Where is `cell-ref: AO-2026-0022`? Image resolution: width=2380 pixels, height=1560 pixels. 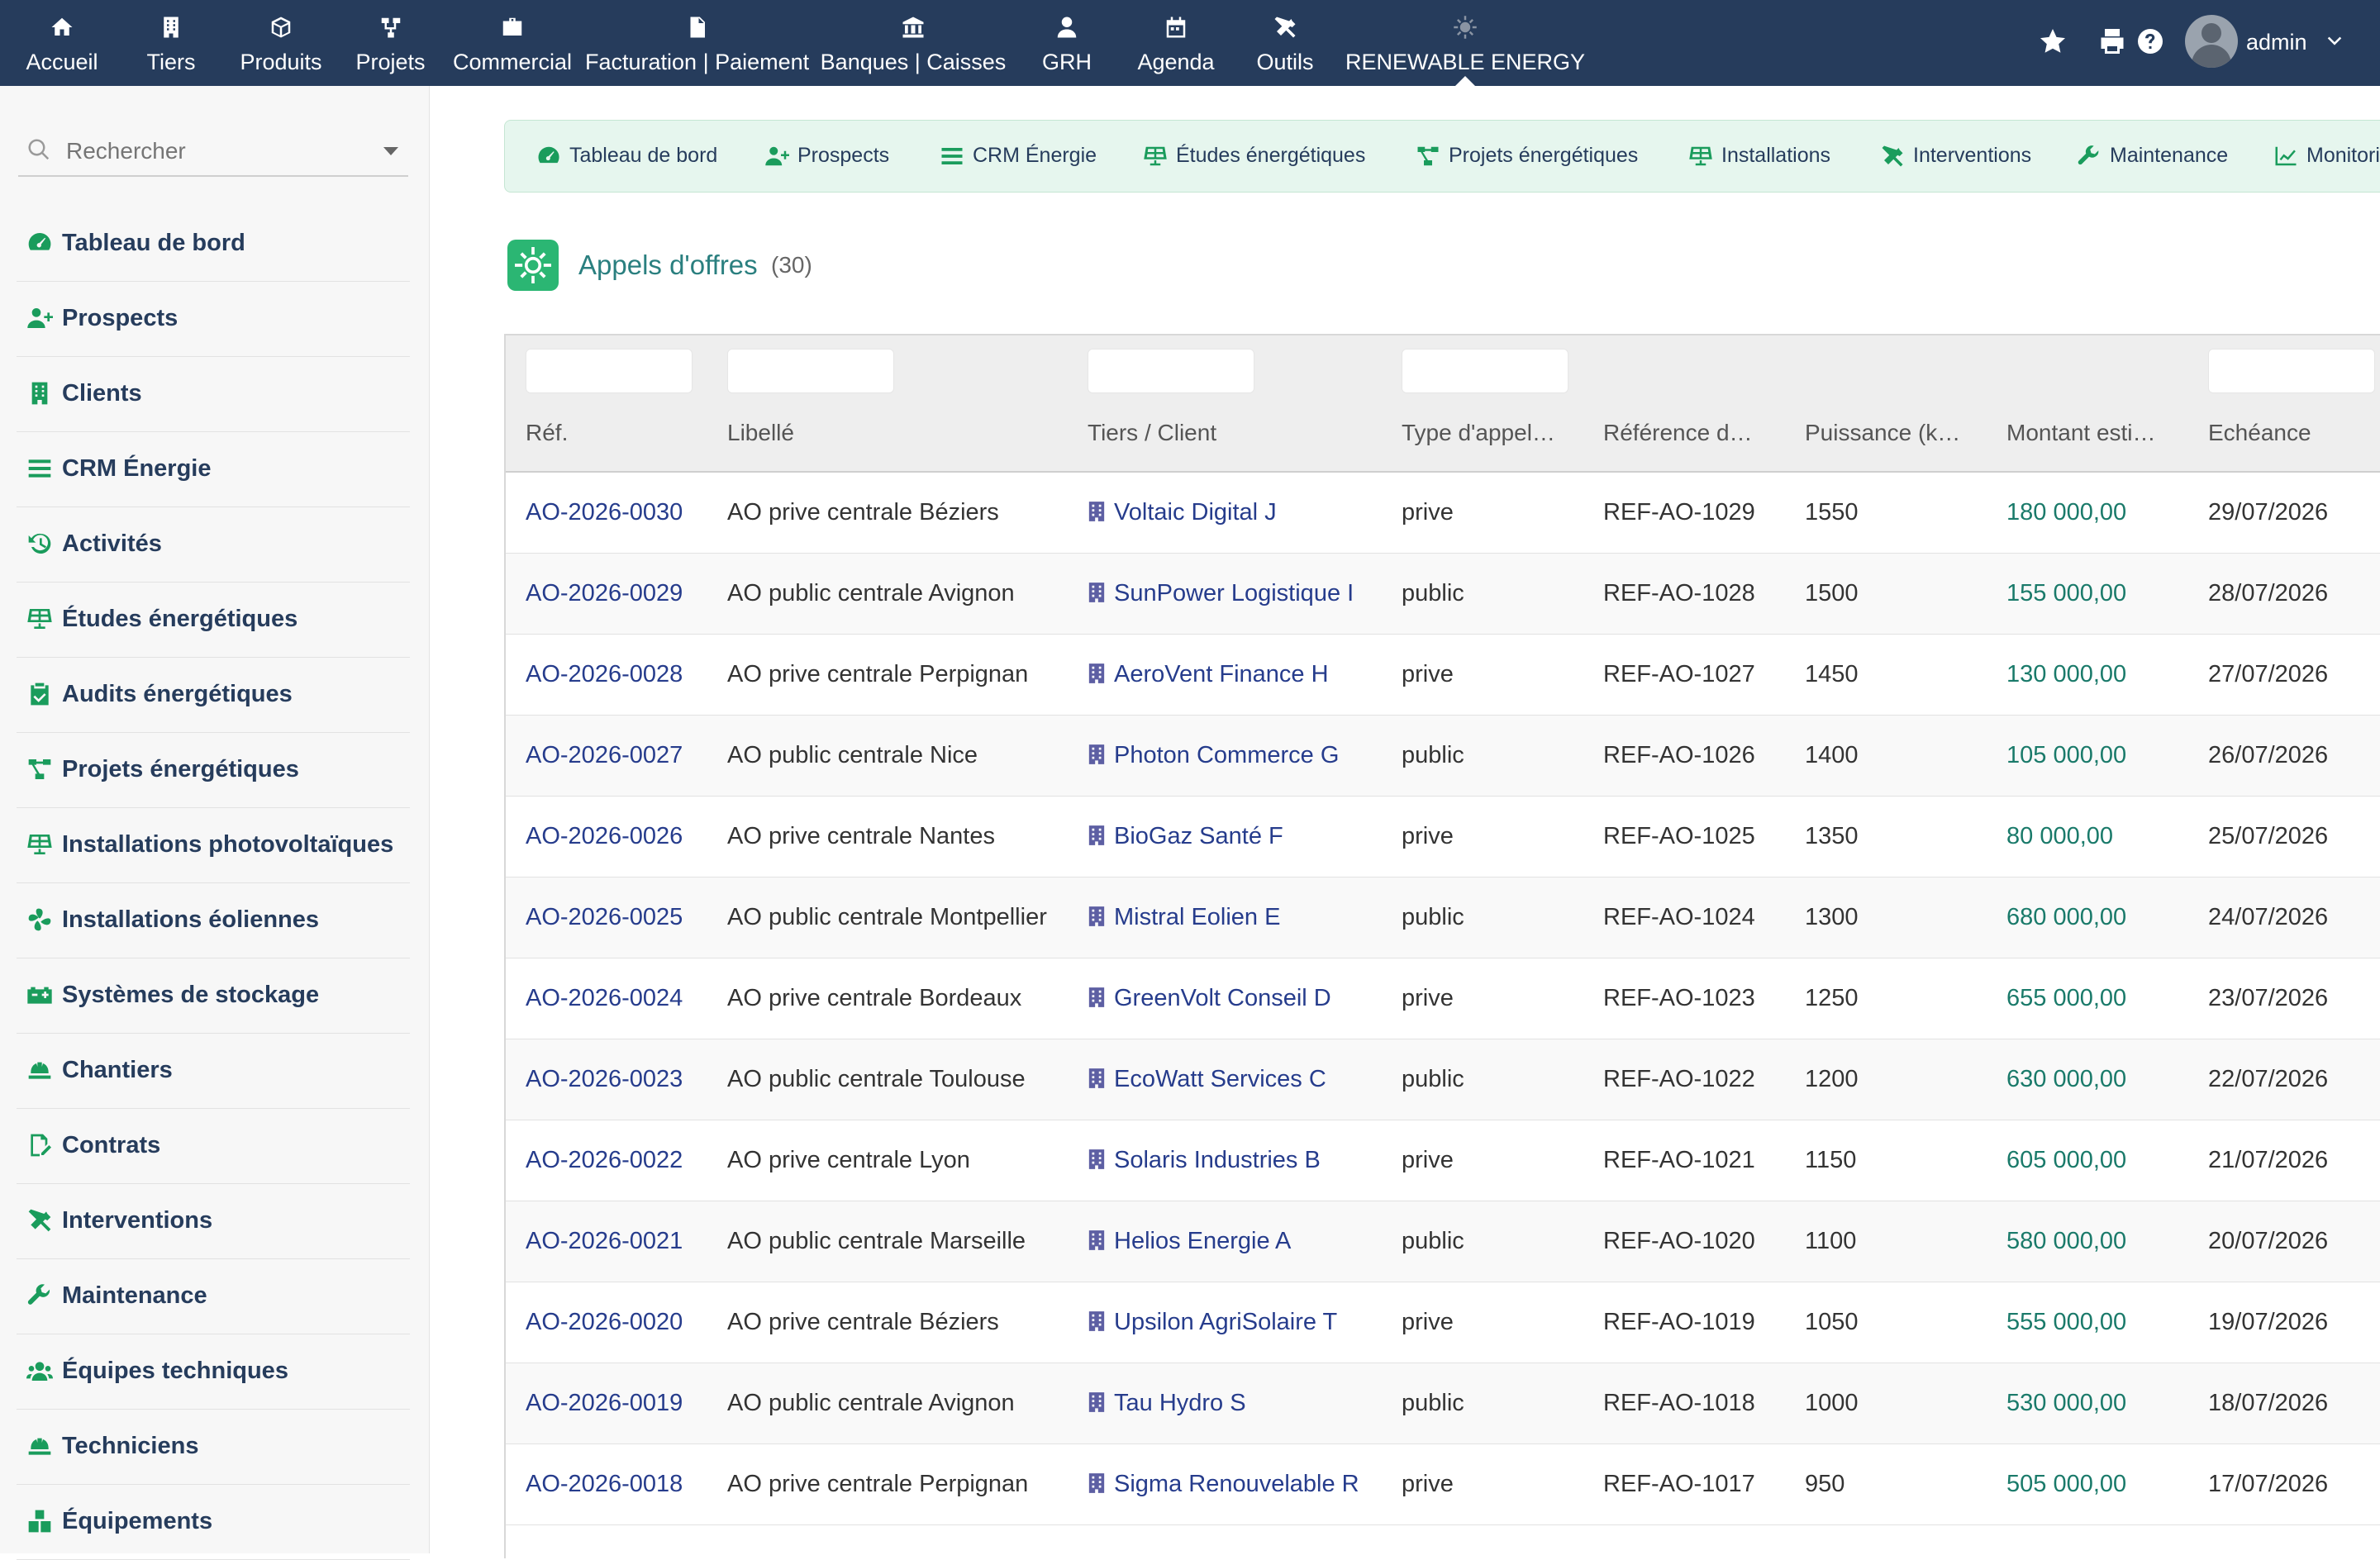 cell-ref: AO-2026-0022 is located at coordinates (604, 1160).